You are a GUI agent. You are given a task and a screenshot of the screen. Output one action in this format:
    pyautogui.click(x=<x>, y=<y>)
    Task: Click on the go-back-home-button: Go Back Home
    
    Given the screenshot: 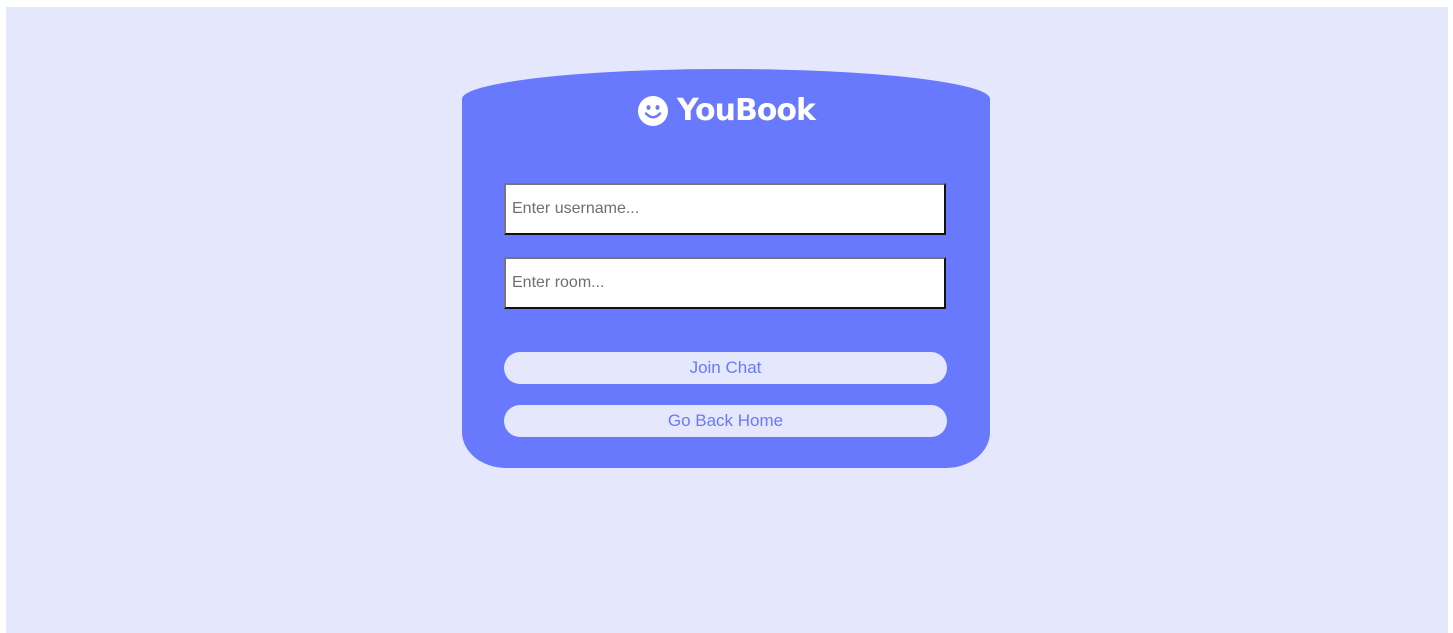 What is the action you would take?
    pyautogui.click(x=725, y=421)
    